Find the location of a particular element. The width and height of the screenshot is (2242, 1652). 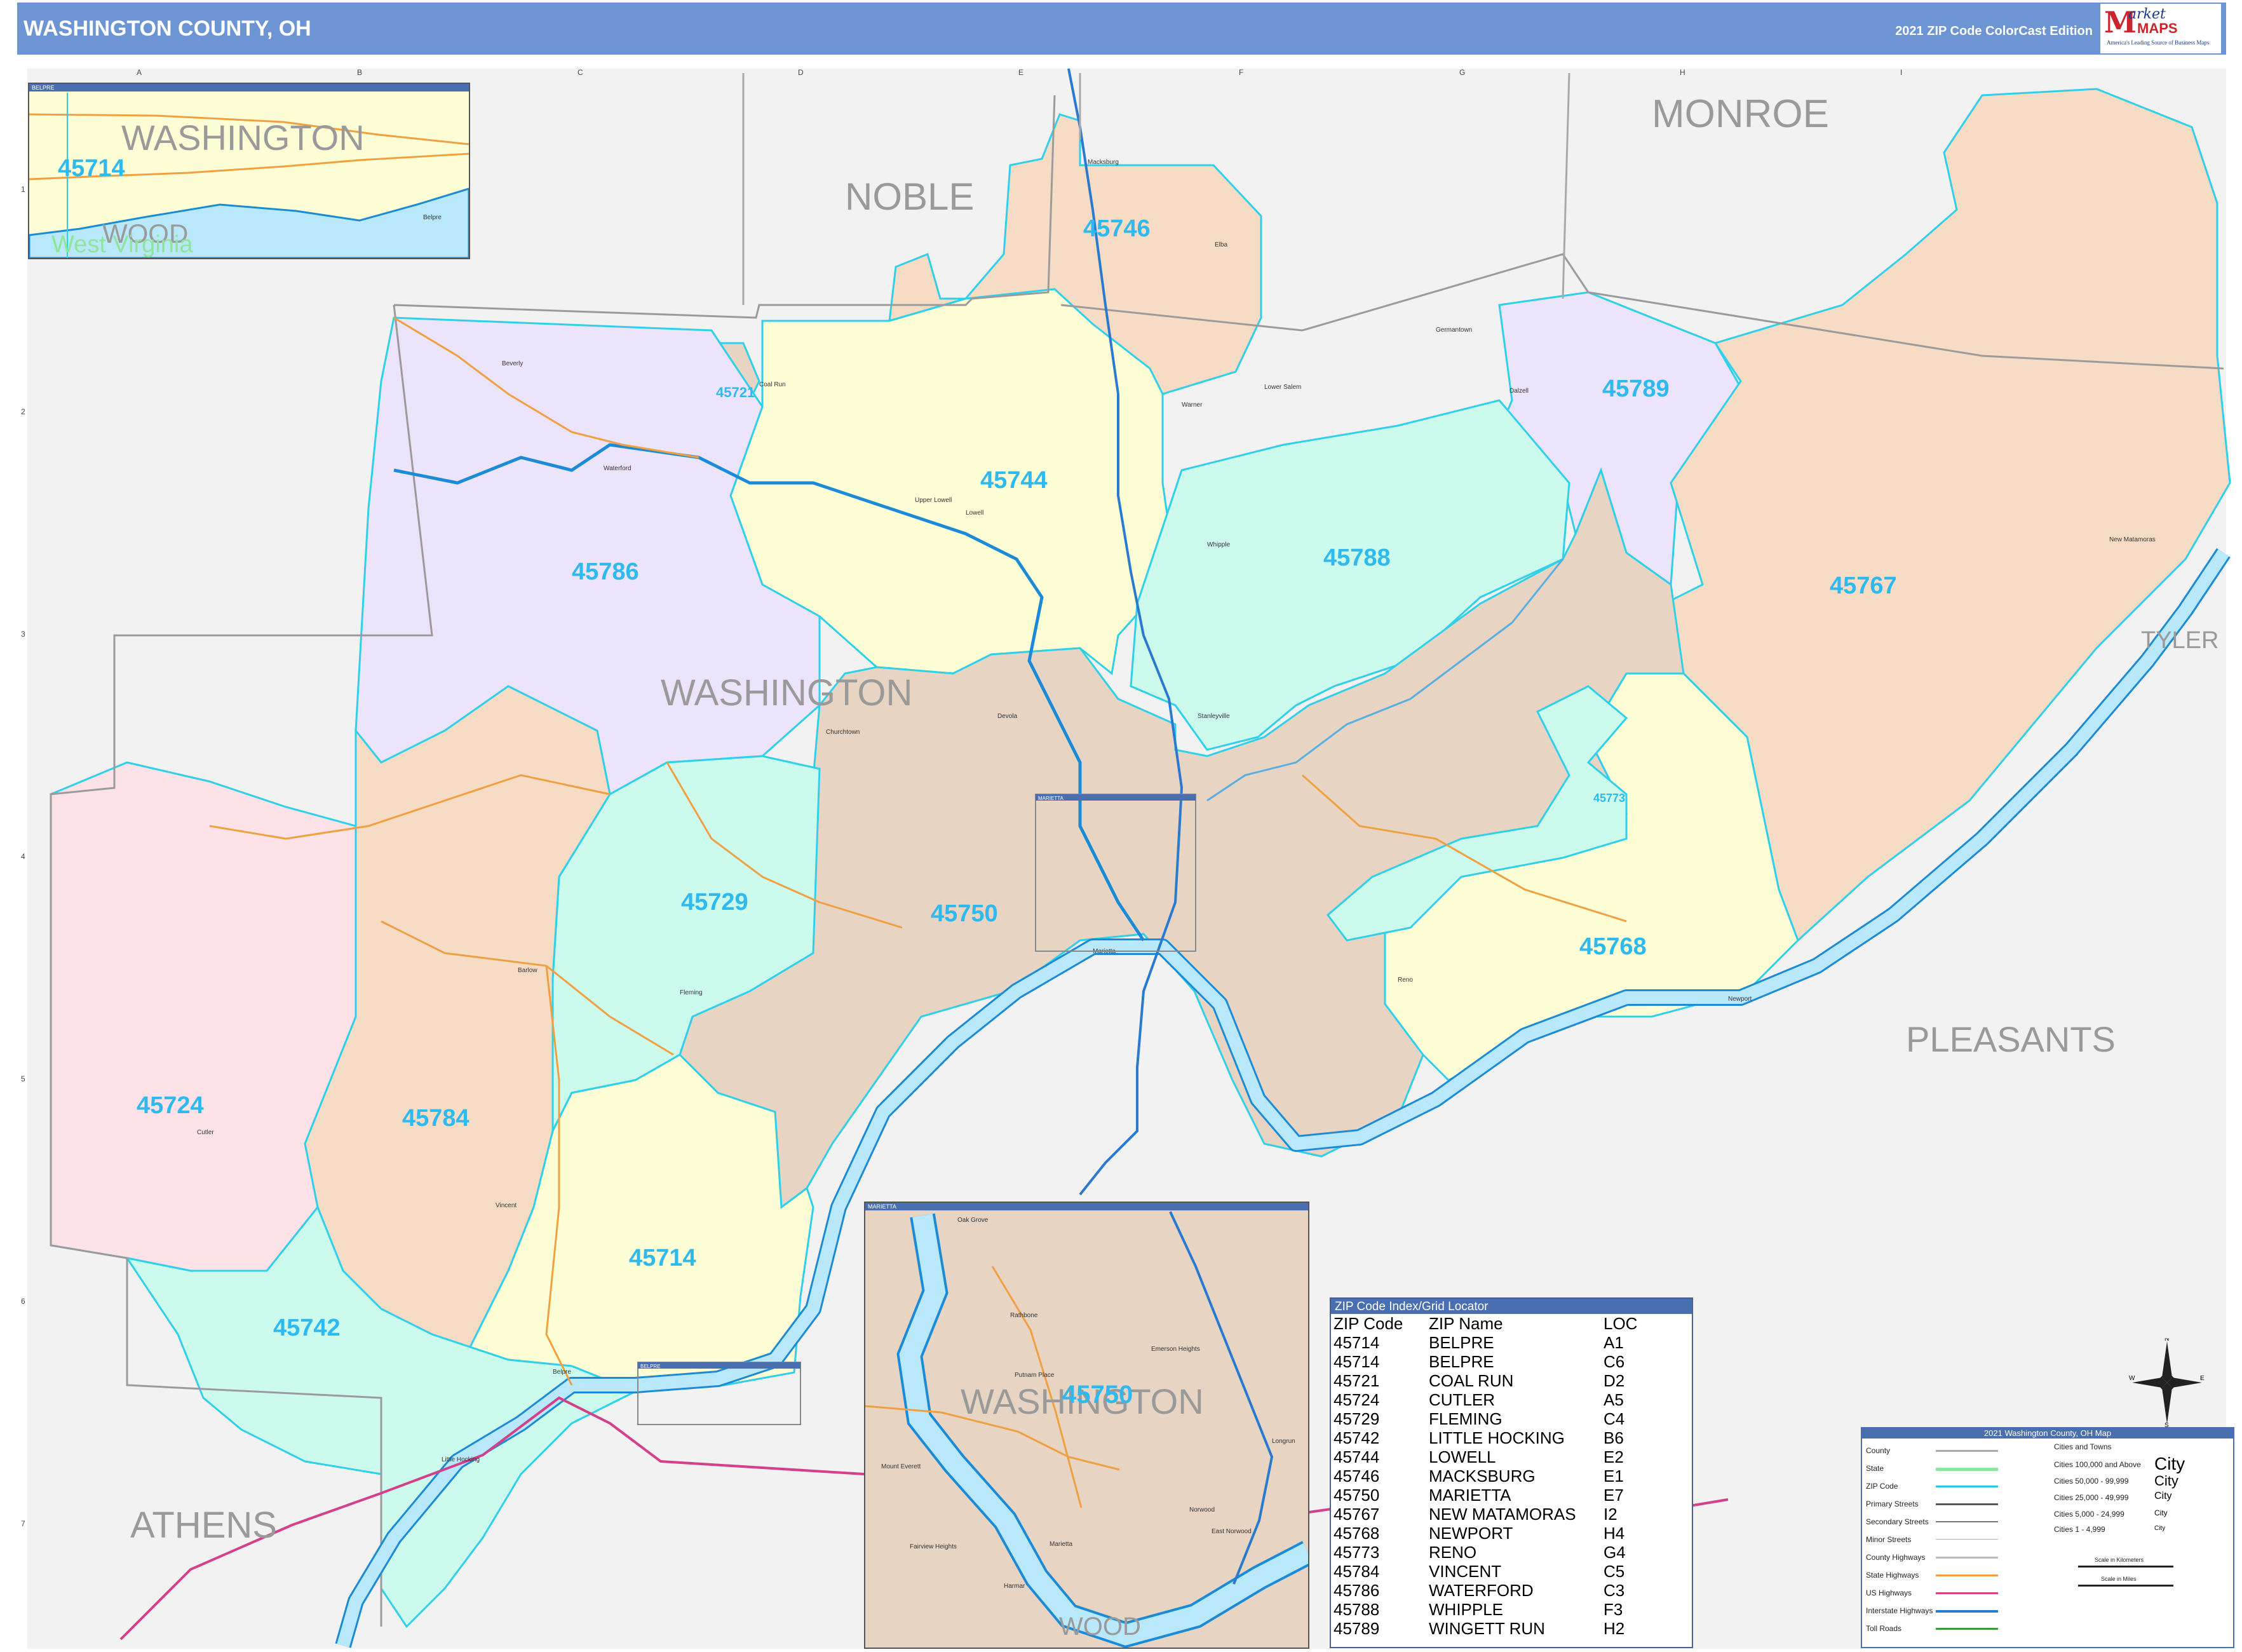

zip-code-cell: 45724 is located at coordinates (1357, 1400).